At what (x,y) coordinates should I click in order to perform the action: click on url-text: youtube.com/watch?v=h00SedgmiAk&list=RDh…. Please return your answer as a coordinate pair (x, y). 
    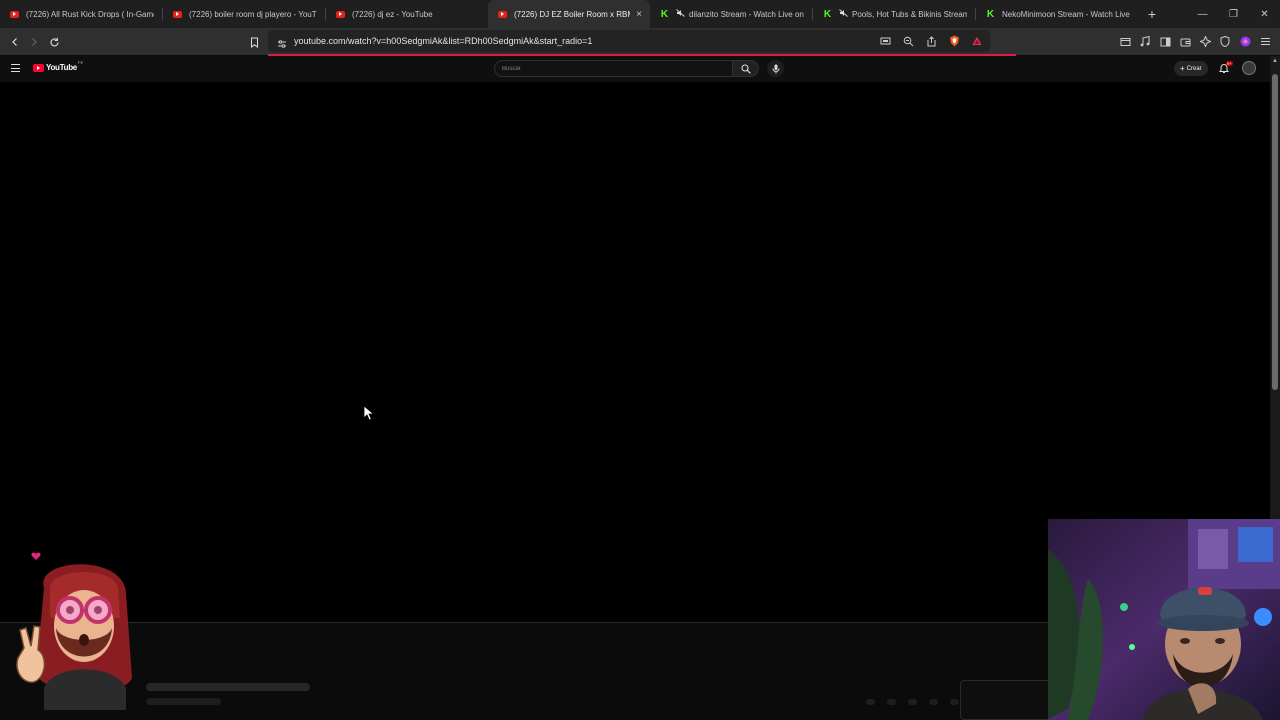
    Looking at the image, I should click on (443, 41).